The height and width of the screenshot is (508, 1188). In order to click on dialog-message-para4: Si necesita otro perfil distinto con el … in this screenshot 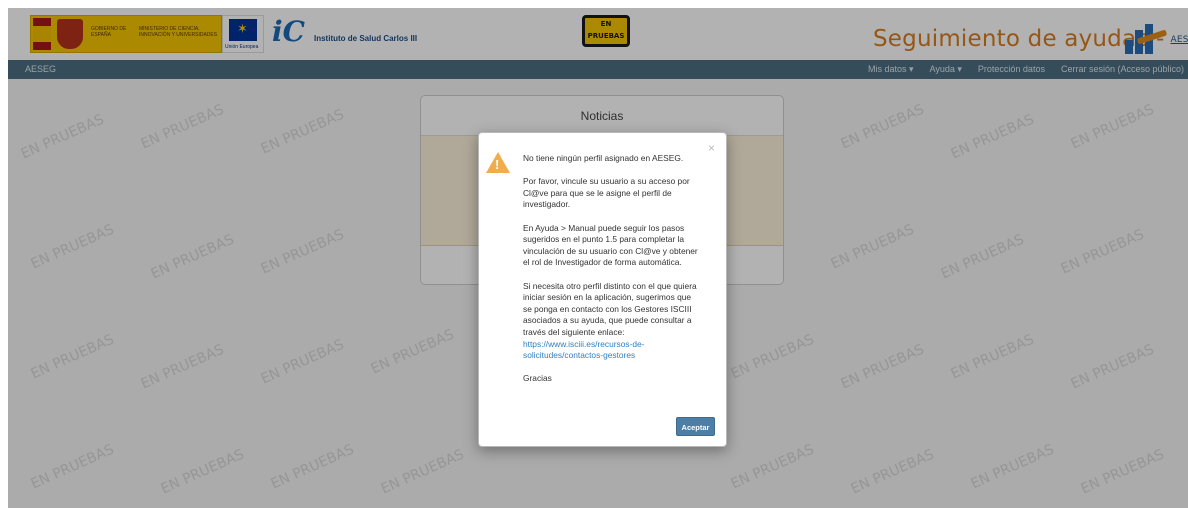, I will do `click(610, 321)`.